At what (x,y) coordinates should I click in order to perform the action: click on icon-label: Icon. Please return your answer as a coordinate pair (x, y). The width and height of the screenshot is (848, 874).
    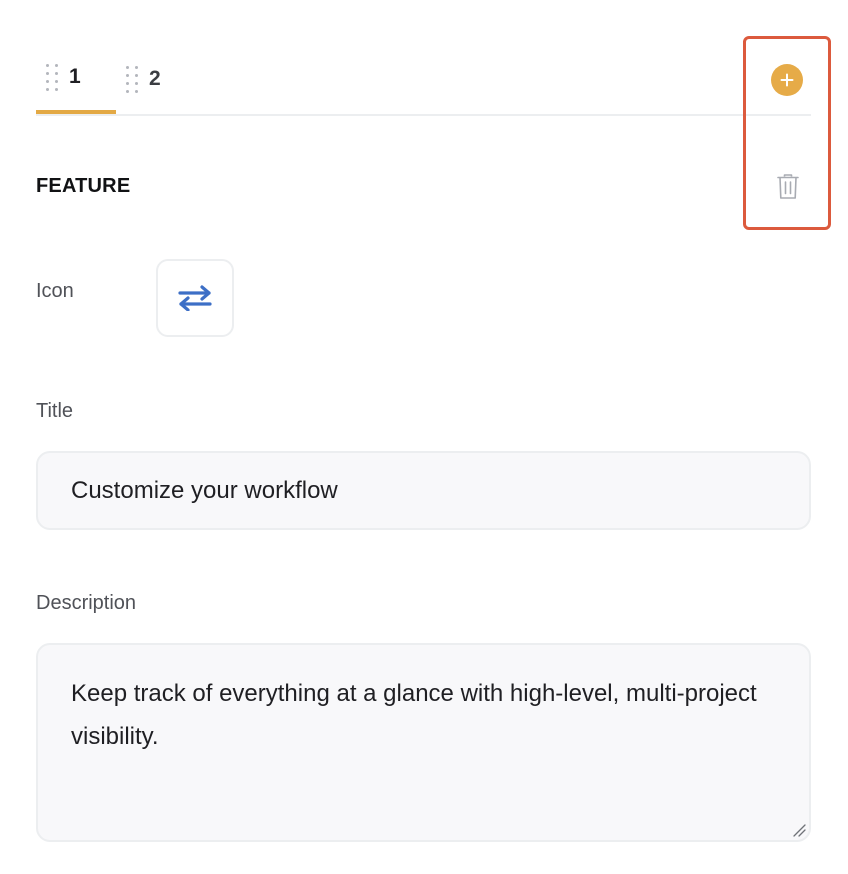
    Looking at the image, I should click on (55, 291).